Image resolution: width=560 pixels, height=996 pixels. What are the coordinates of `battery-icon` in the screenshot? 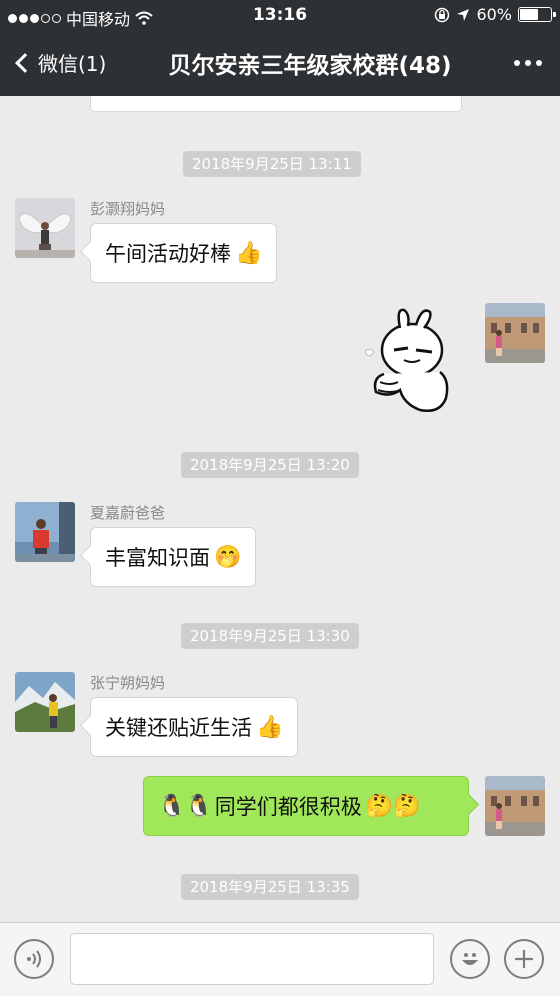 It's located at (537, 14).